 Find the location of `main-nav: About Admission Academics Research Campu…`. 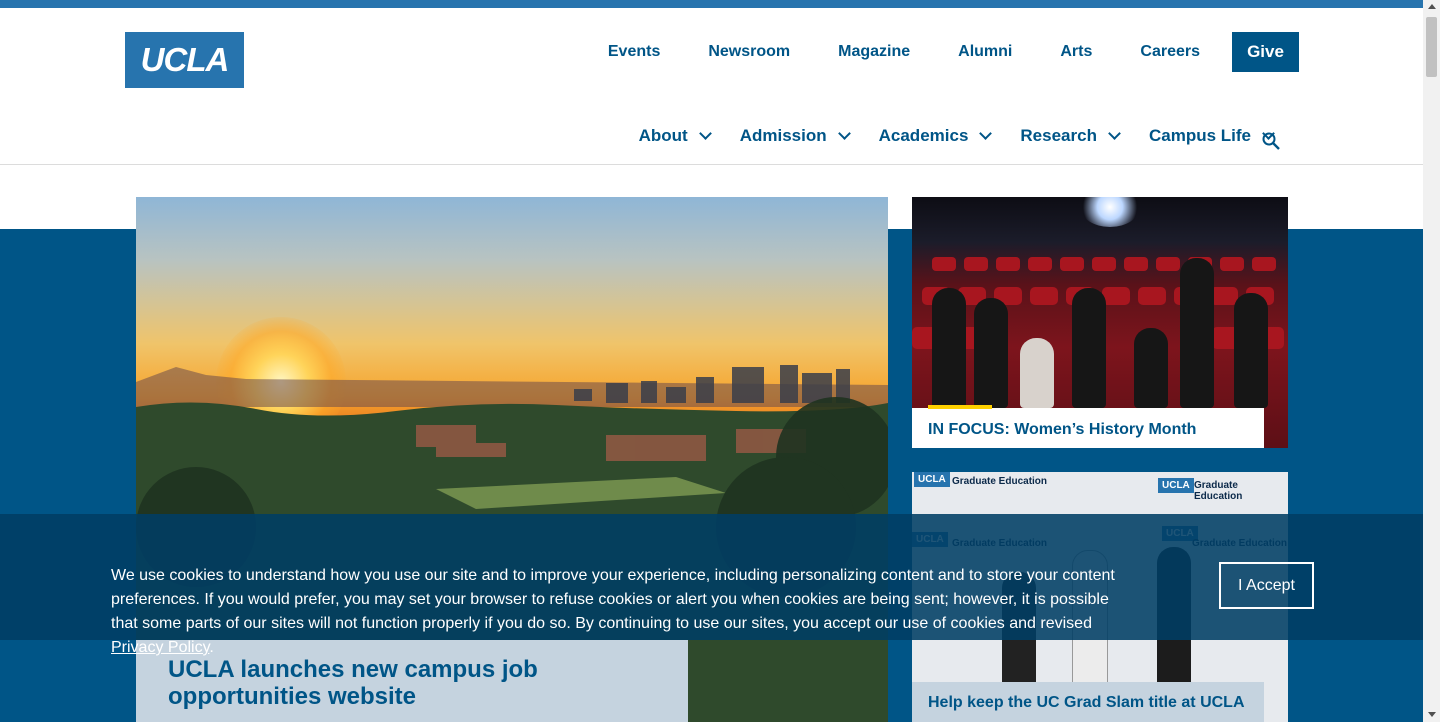

main-nav: About Admission Academics Research Campu… is located at coordinates (956, 136).